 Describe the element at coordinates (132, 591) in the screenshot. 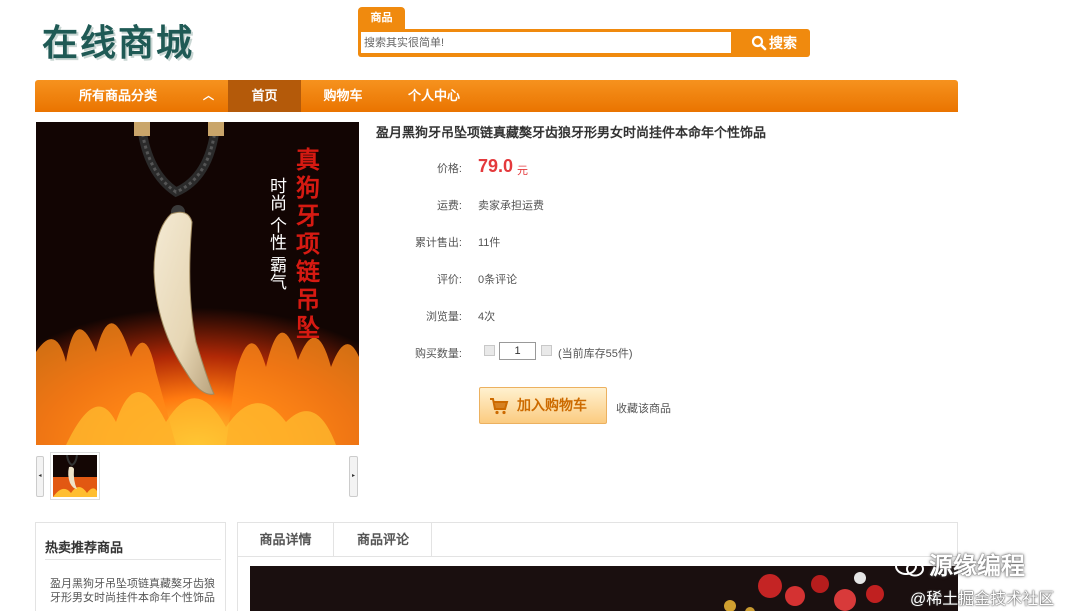

I see `hot-item-link: 盈月黑狗牙吊坠项链真藏獒牙齿狼牙形男女时尚挂件本命年个性饰品` at that location.